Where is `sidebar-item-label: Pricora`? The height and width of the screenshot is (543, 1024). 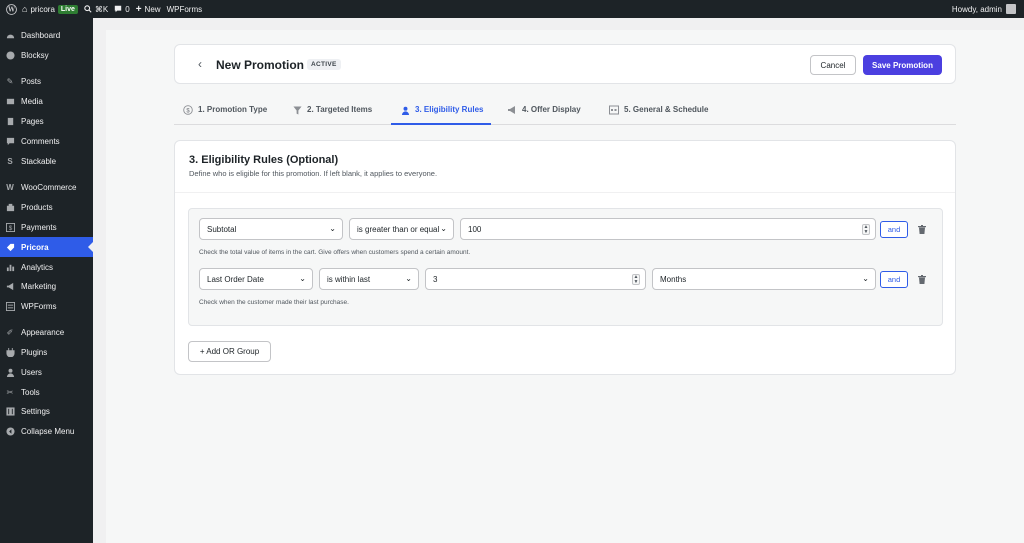 sidebar-item-label: Pricora is located at coordinates (35, 247).